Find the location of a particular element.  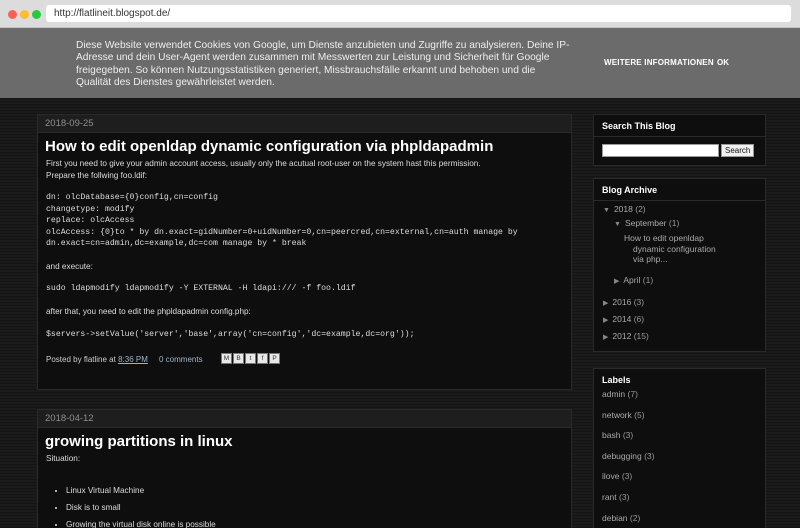

post-paragraph: Prepare the follwing foo.ldif: is located at coordinates (97, 175).